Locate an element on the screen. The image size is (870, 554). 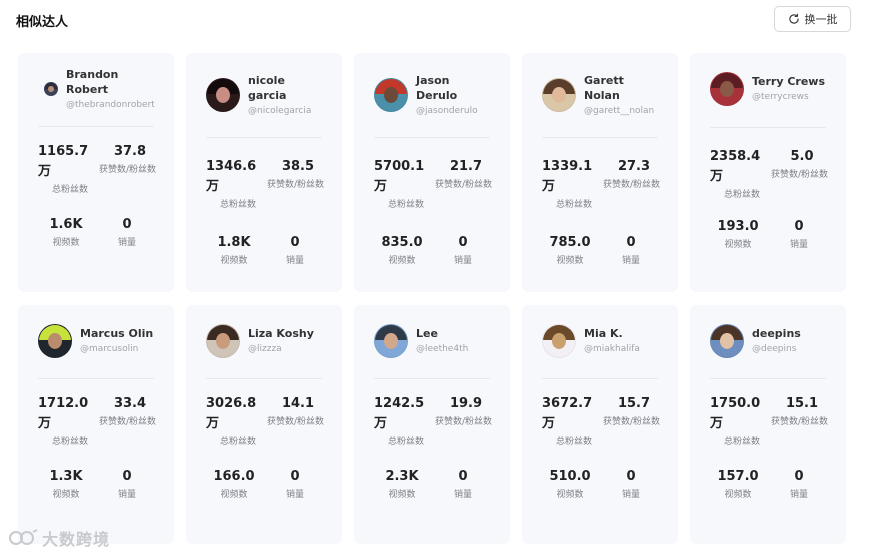
creator-handle: @deepins is located at coordinates (774, 349).